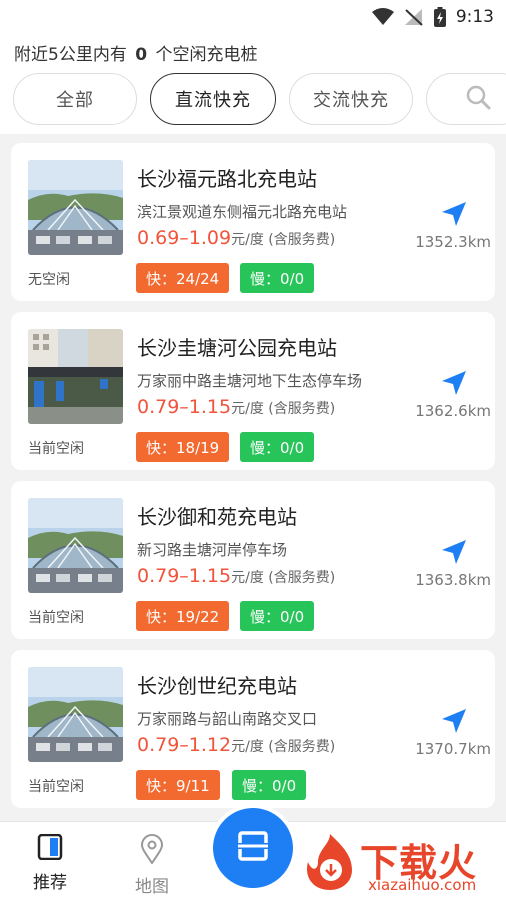 This screenshot has height=900, width=506. What do you see at coordinates (183, 447) in the screenshot?
I see `fast-charger-count: 快：18/19` at bounding box center [183, 447].